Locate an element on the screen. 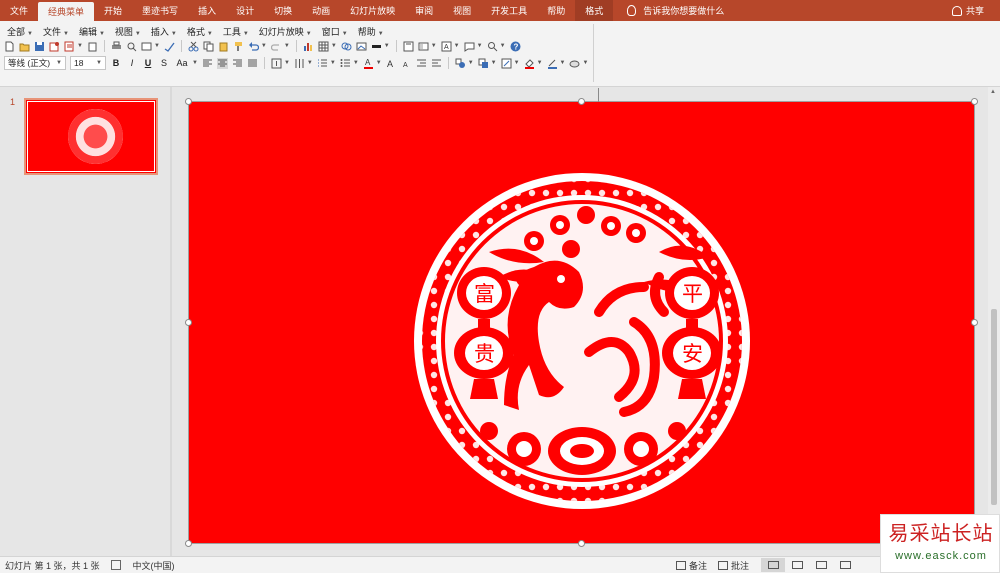 The height and width of the screenshot is (573, 1000). font-name-select: 等线 (正文) ▼ is located at coordinates (35, 63).